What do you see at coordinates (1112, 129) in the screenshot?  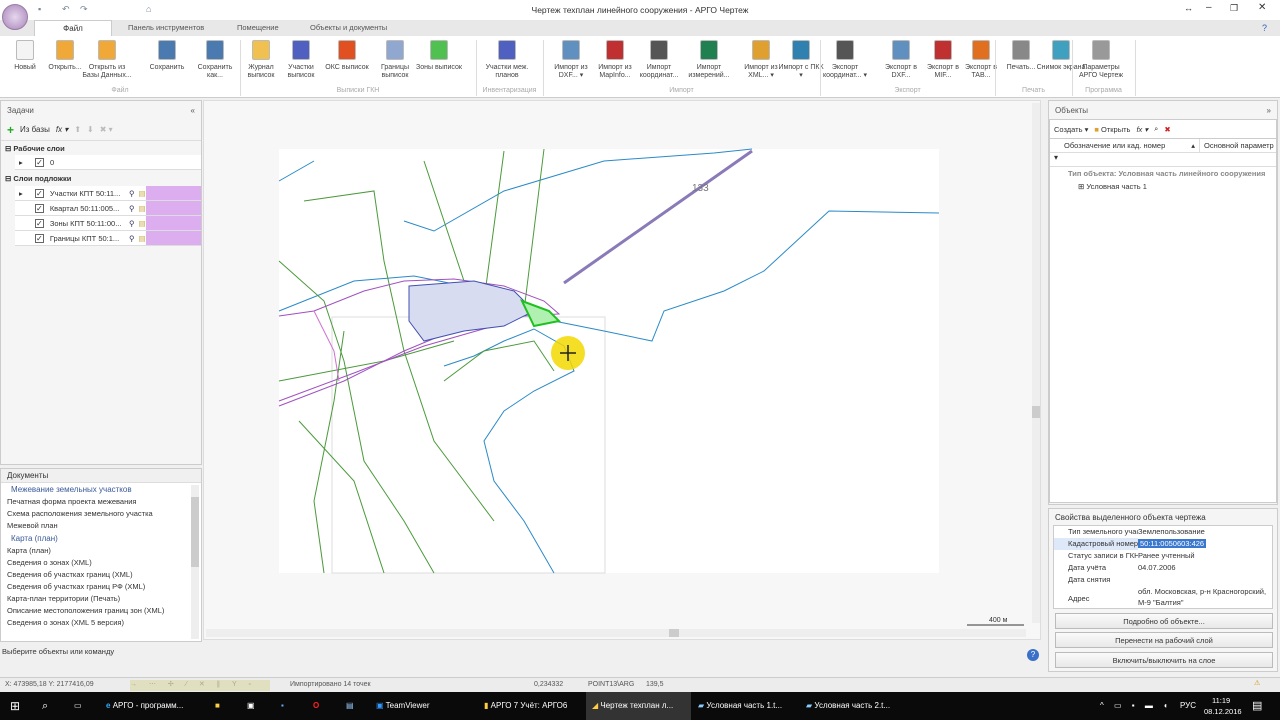 I see `open-button: ■ Открыть` at bounding box center [1112, 129].